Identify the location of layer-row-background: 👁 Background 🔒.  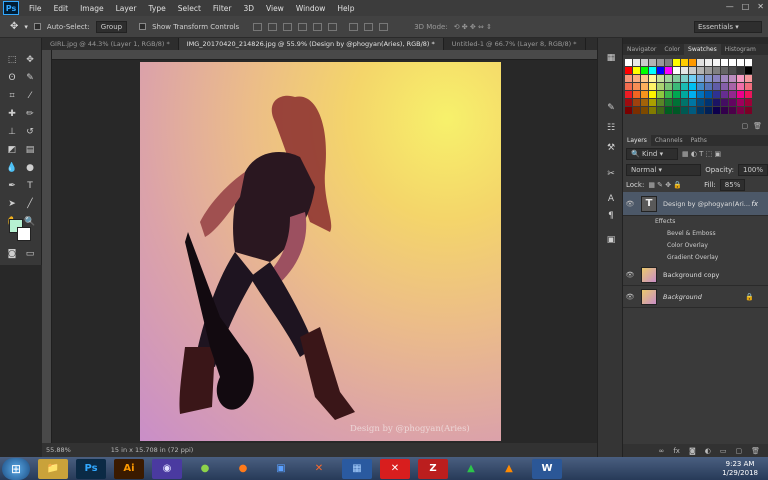
(695, 297).